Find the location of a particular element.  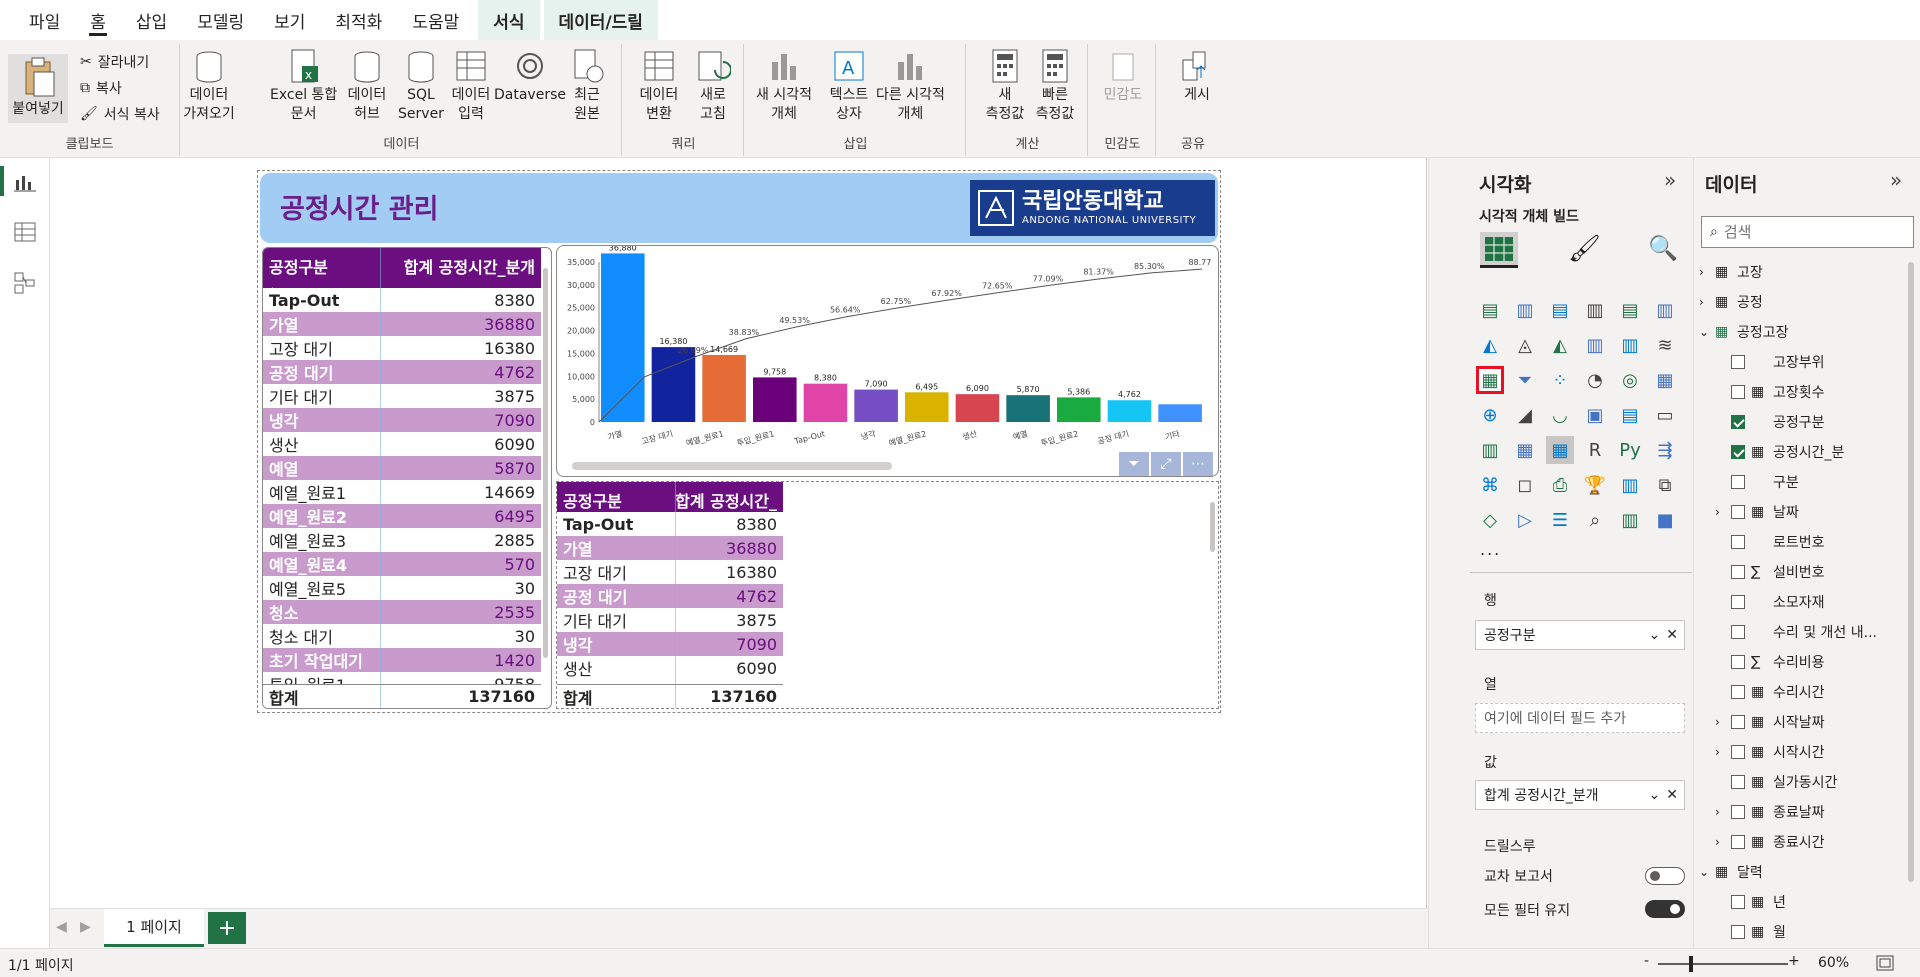

header-category: 공정구분 is located at coordinates (615, 500).